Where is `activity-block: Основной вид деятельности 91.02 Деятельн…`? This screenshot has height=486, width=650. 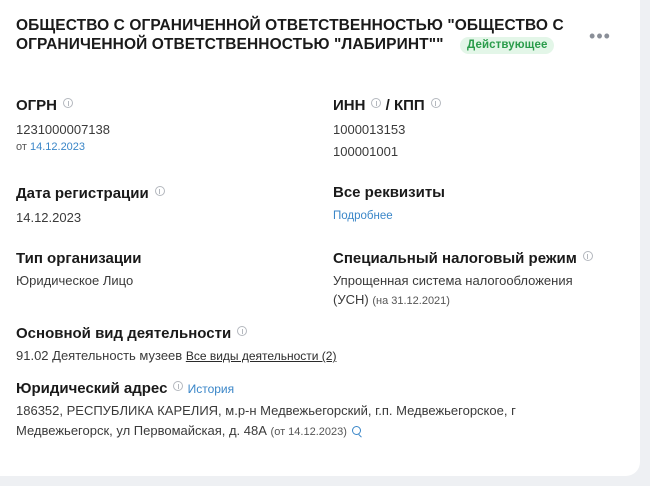 activity-block: Основной вид деятельности 91.02 Деятельн… is located at coordinates (176, 345).